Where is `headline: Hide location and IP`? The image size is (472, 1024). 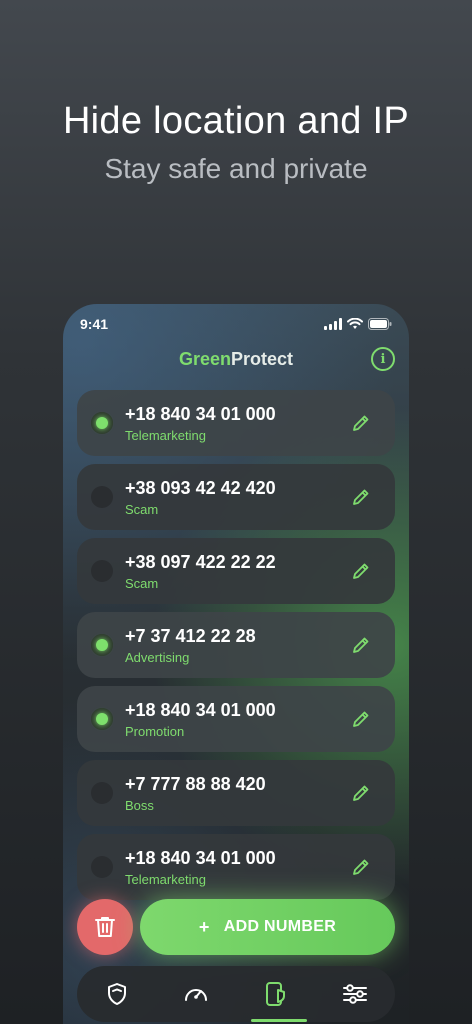 headline: Hide location and IP is located at coordinates (236, 121).